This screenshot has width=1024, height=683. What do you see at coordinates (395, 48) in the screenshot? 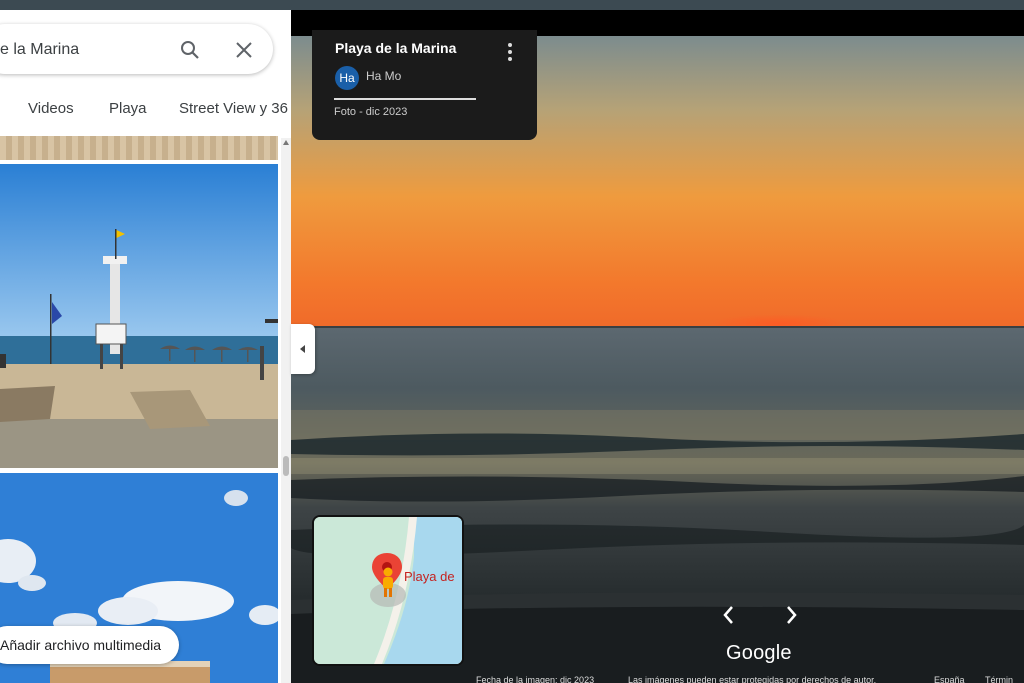
I see `place-title: Playa de la Marina` at bounding box center [395, 48].